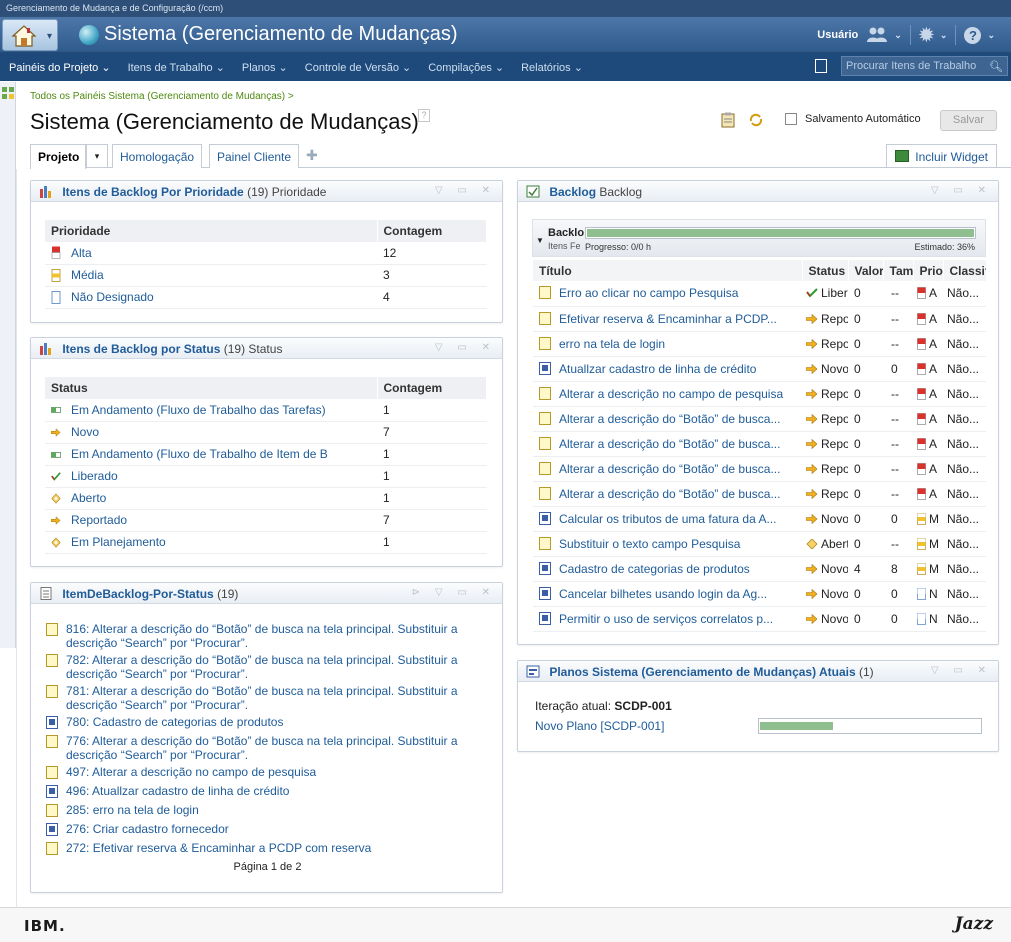  Describe the element at coordinates (254, 156) in the screenshot. I see `tab-painel-cliente: Painel Cliente` at that location.